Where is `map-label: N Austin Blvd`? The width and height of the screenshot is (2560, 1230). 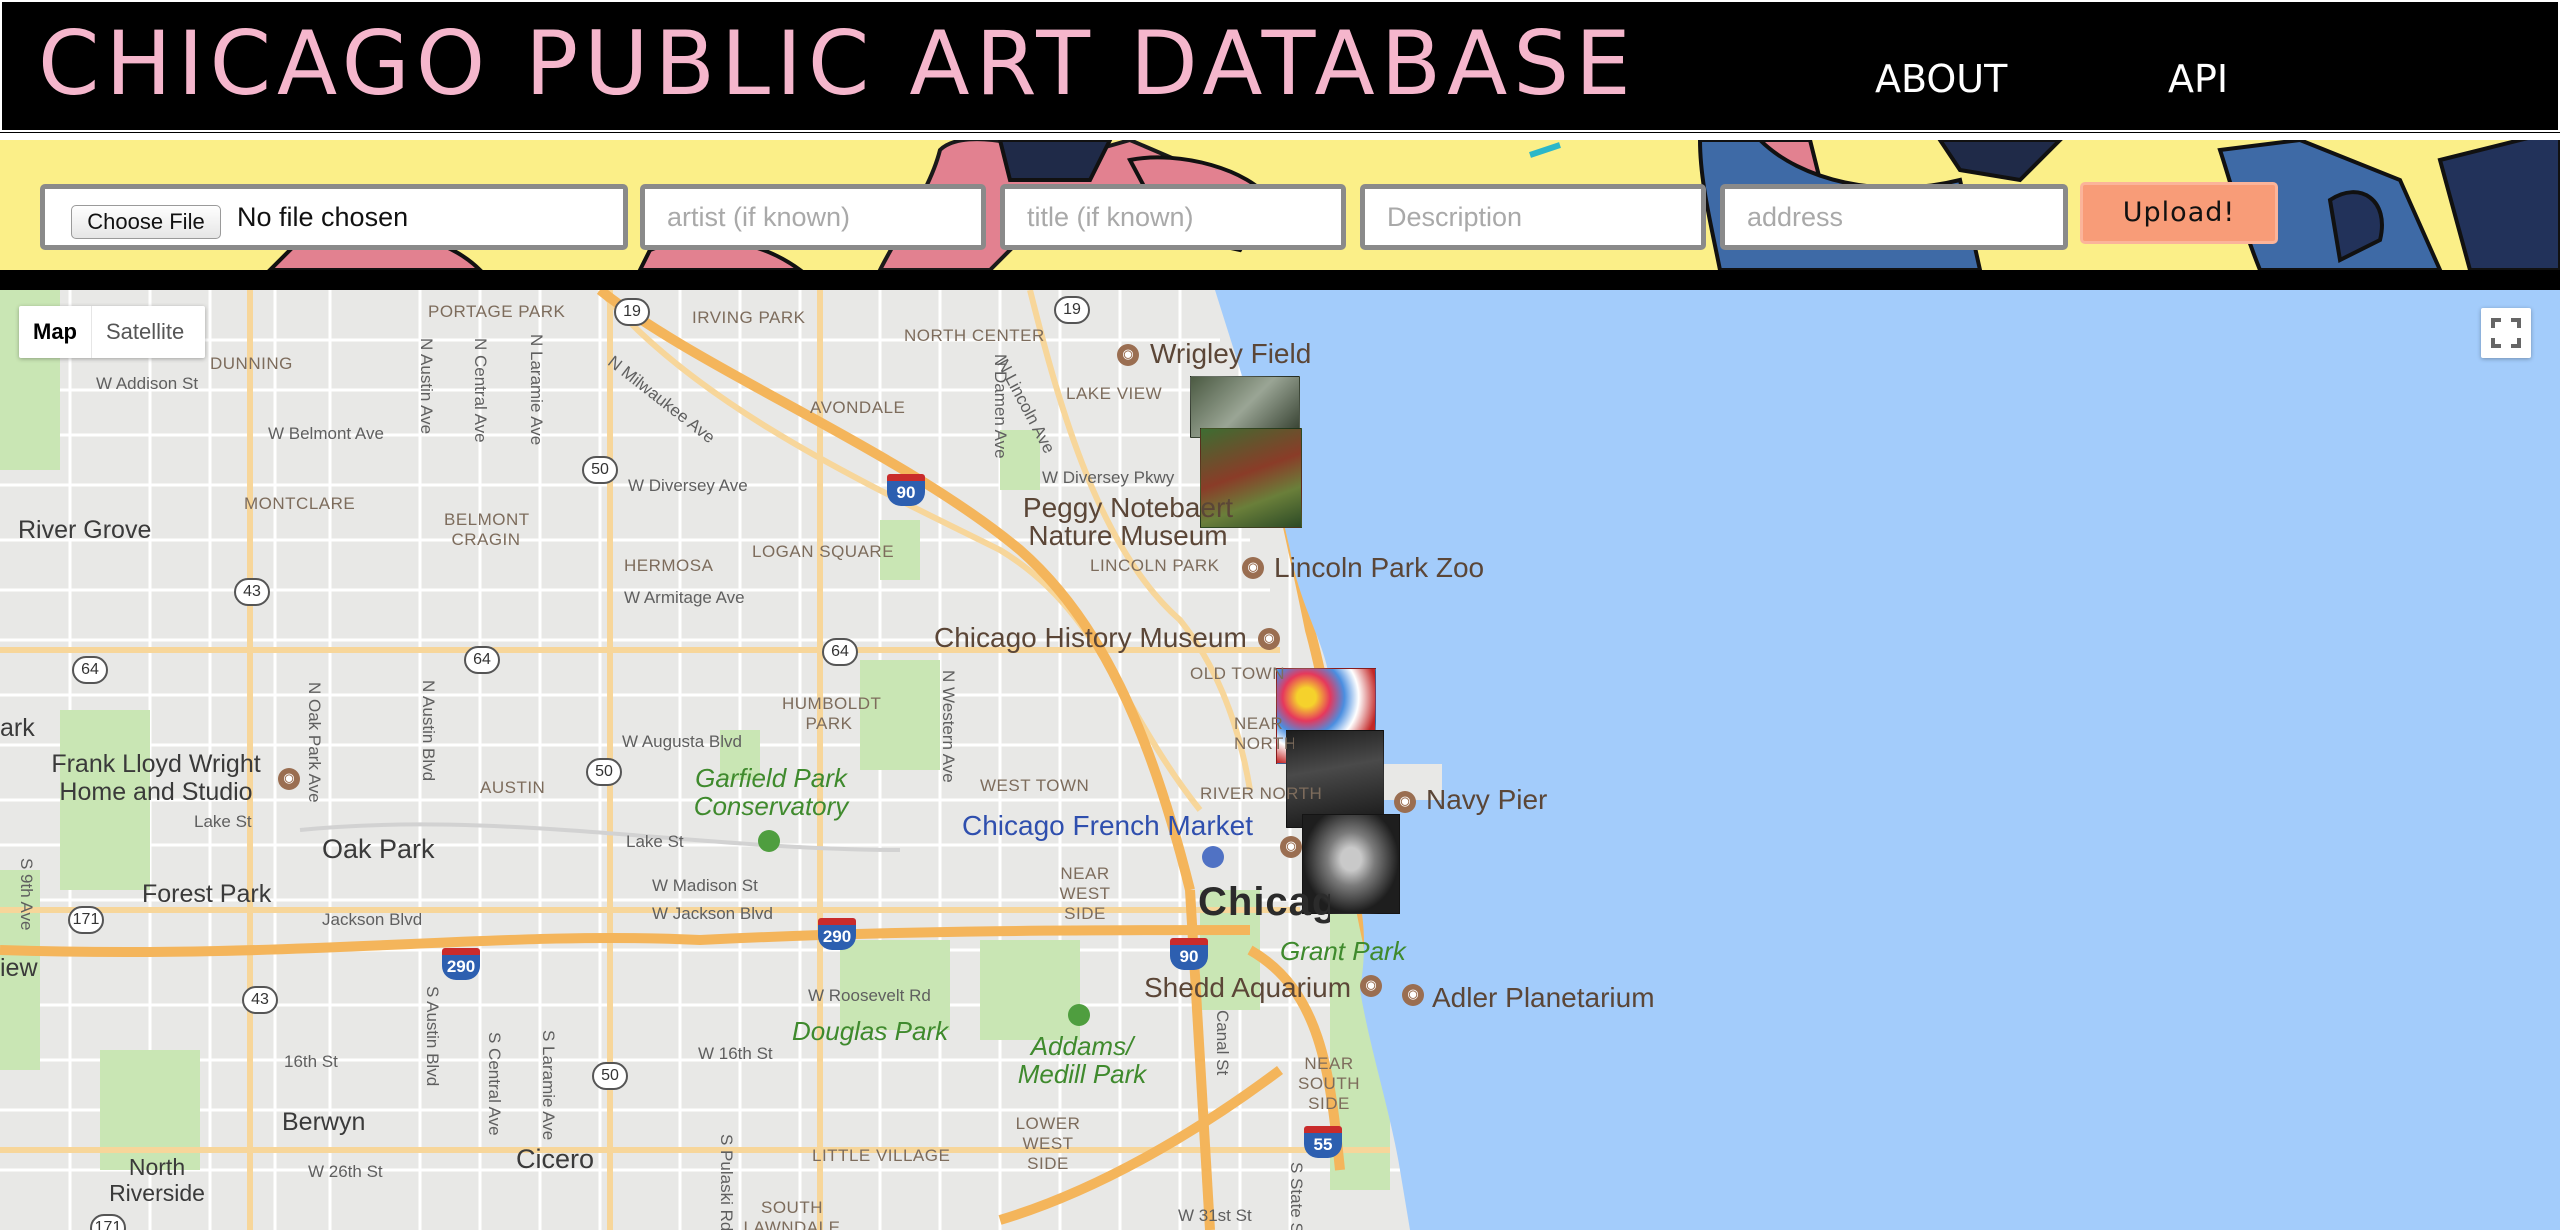 map-label: N Austin Blvd is located at coordinates (428, 731).